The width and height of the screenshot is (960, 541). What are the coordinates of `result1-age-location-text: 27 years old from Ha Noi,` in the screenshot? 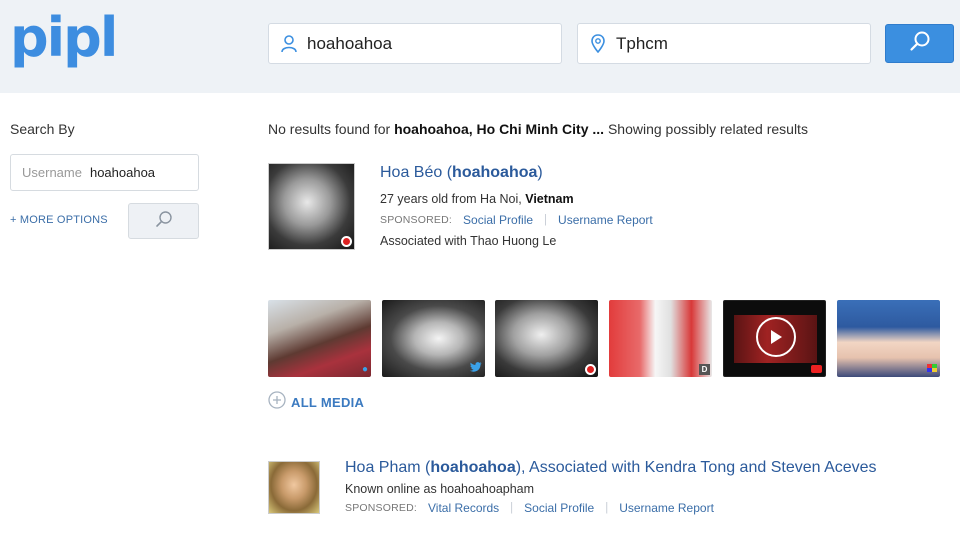 It's located at (453, 199).